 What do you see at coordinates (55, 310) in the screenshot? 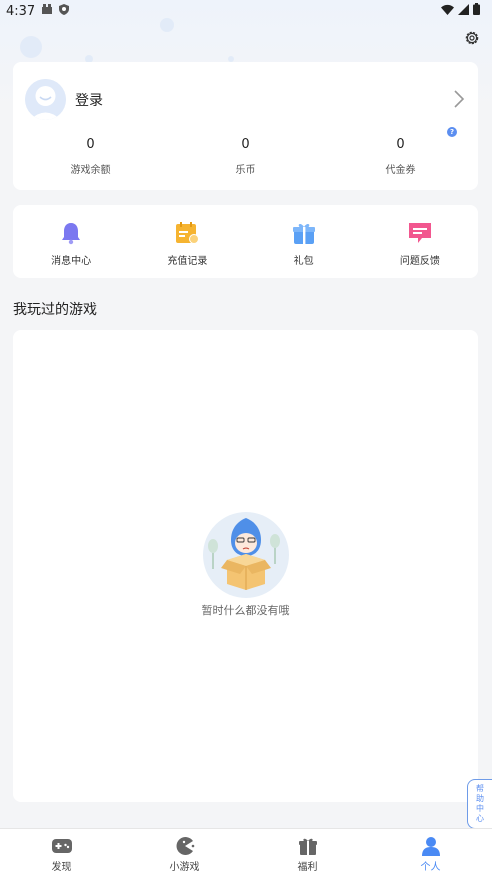
I see `section-title-played-games: 我玩过的游戏` at bounding box center [55, 310].